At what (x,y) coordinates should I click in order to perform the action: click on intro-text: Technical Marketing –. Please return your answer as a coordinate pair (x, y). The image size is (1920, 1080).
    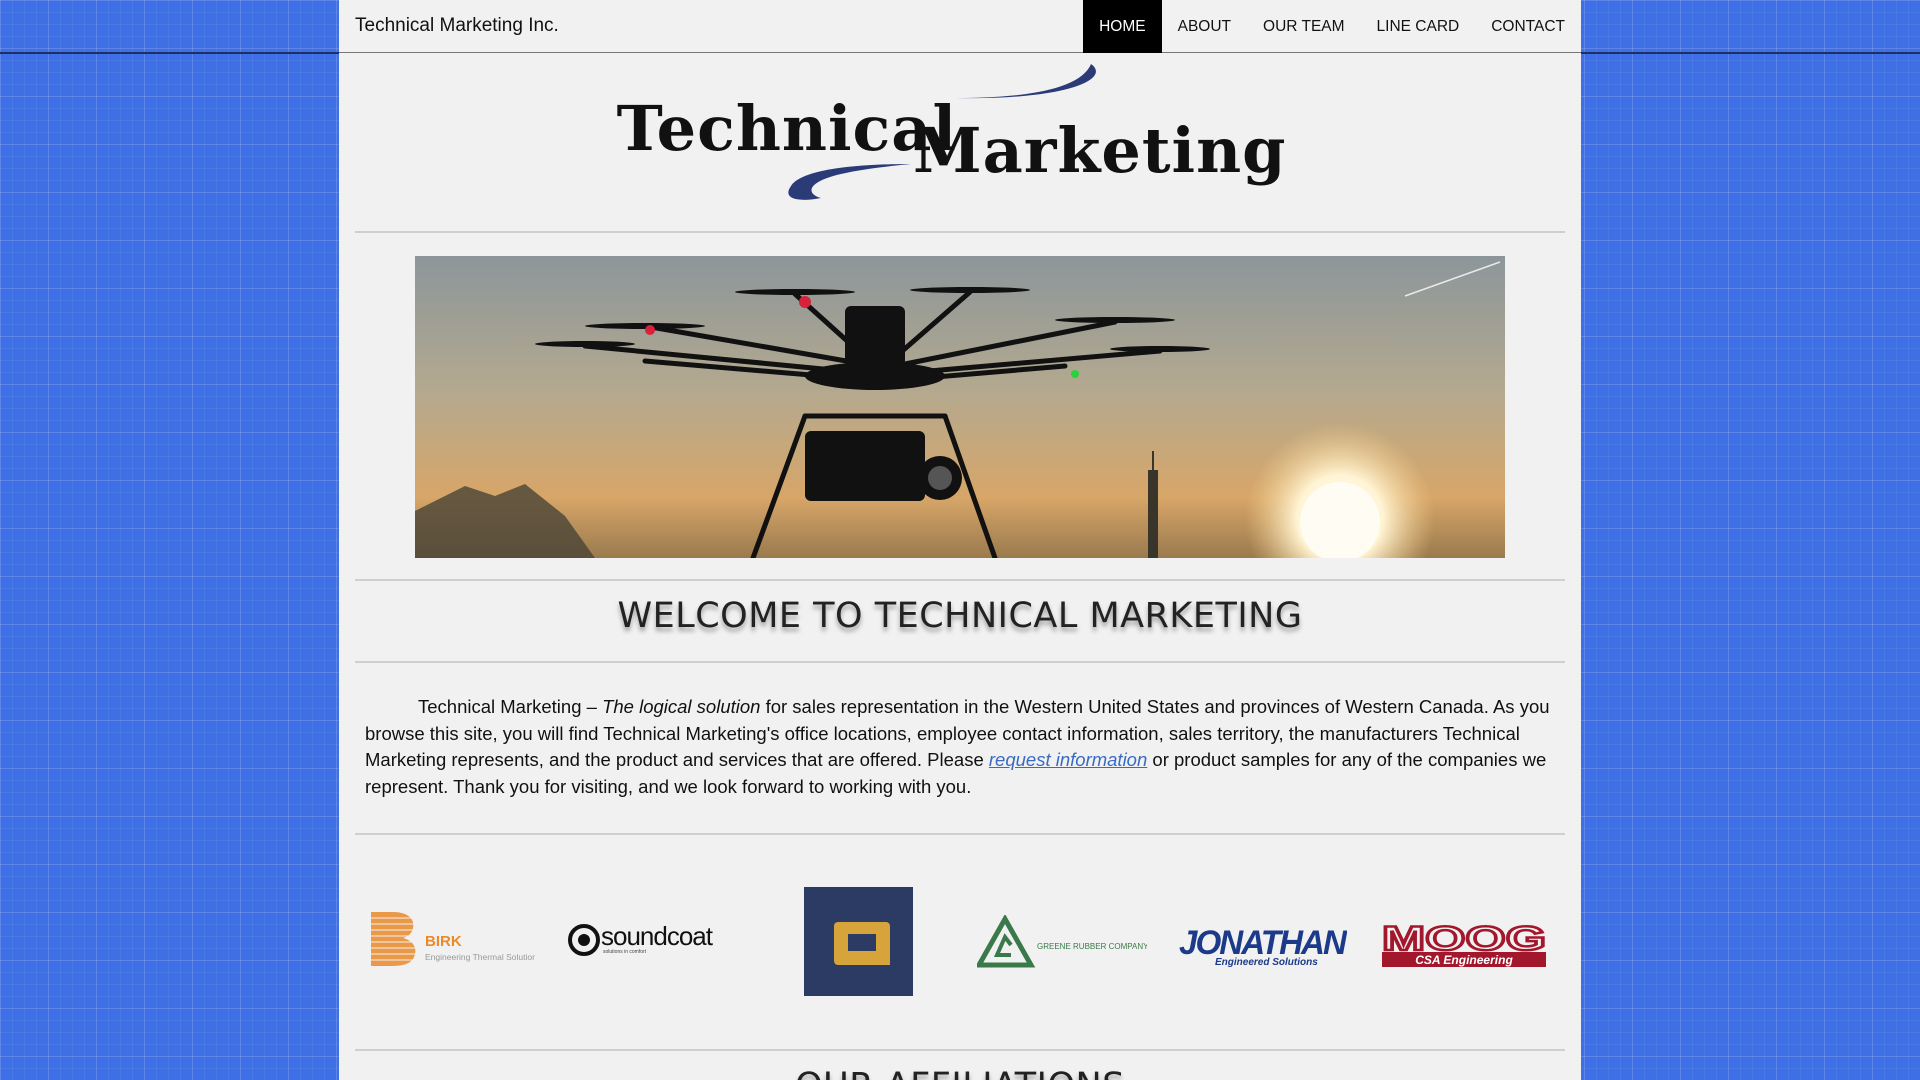
    Looking at the image, I should click on (510, 706).